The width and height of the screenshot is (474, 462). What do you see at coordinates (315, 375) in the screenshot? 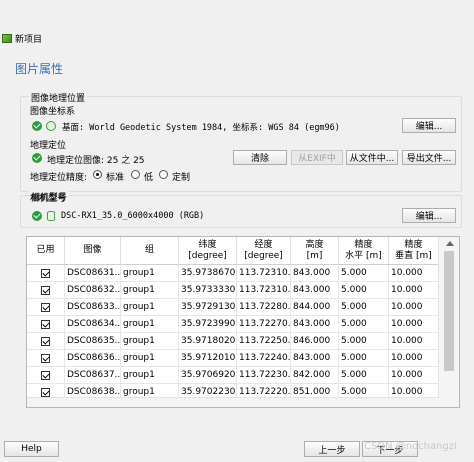
I see `cell-altitude: 842.000` at bounding box center [315, 375].